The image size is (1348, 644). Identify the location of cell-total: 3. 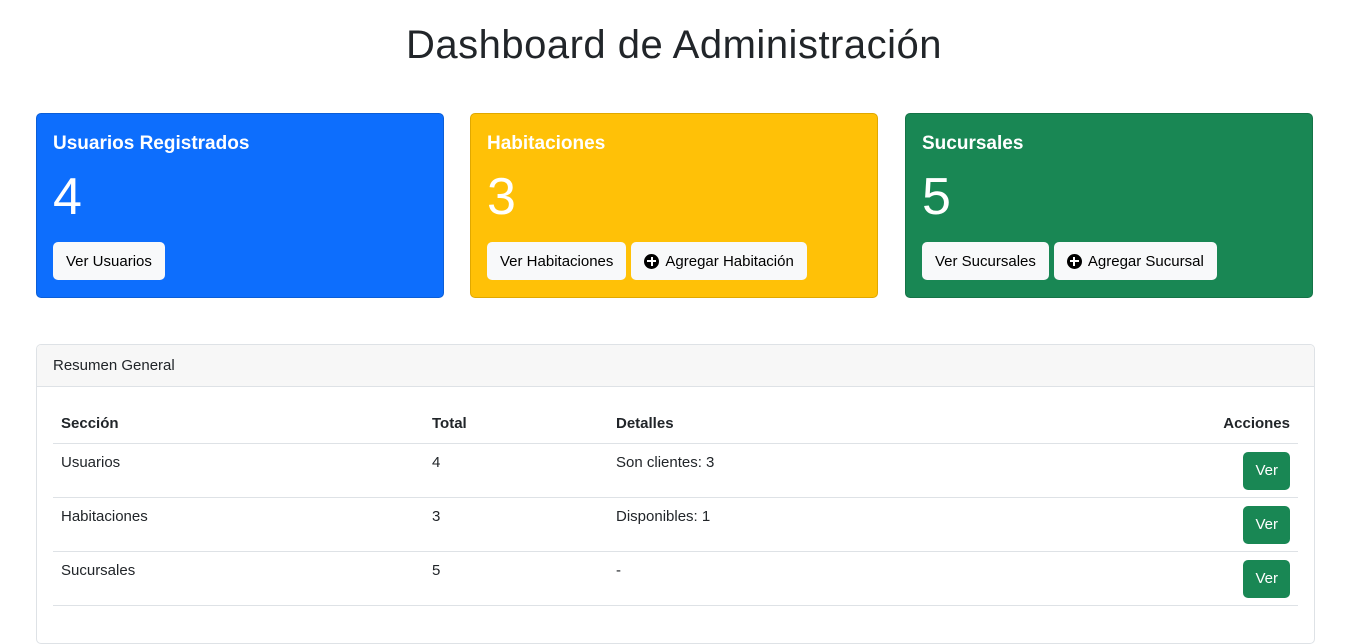
(516, 524).